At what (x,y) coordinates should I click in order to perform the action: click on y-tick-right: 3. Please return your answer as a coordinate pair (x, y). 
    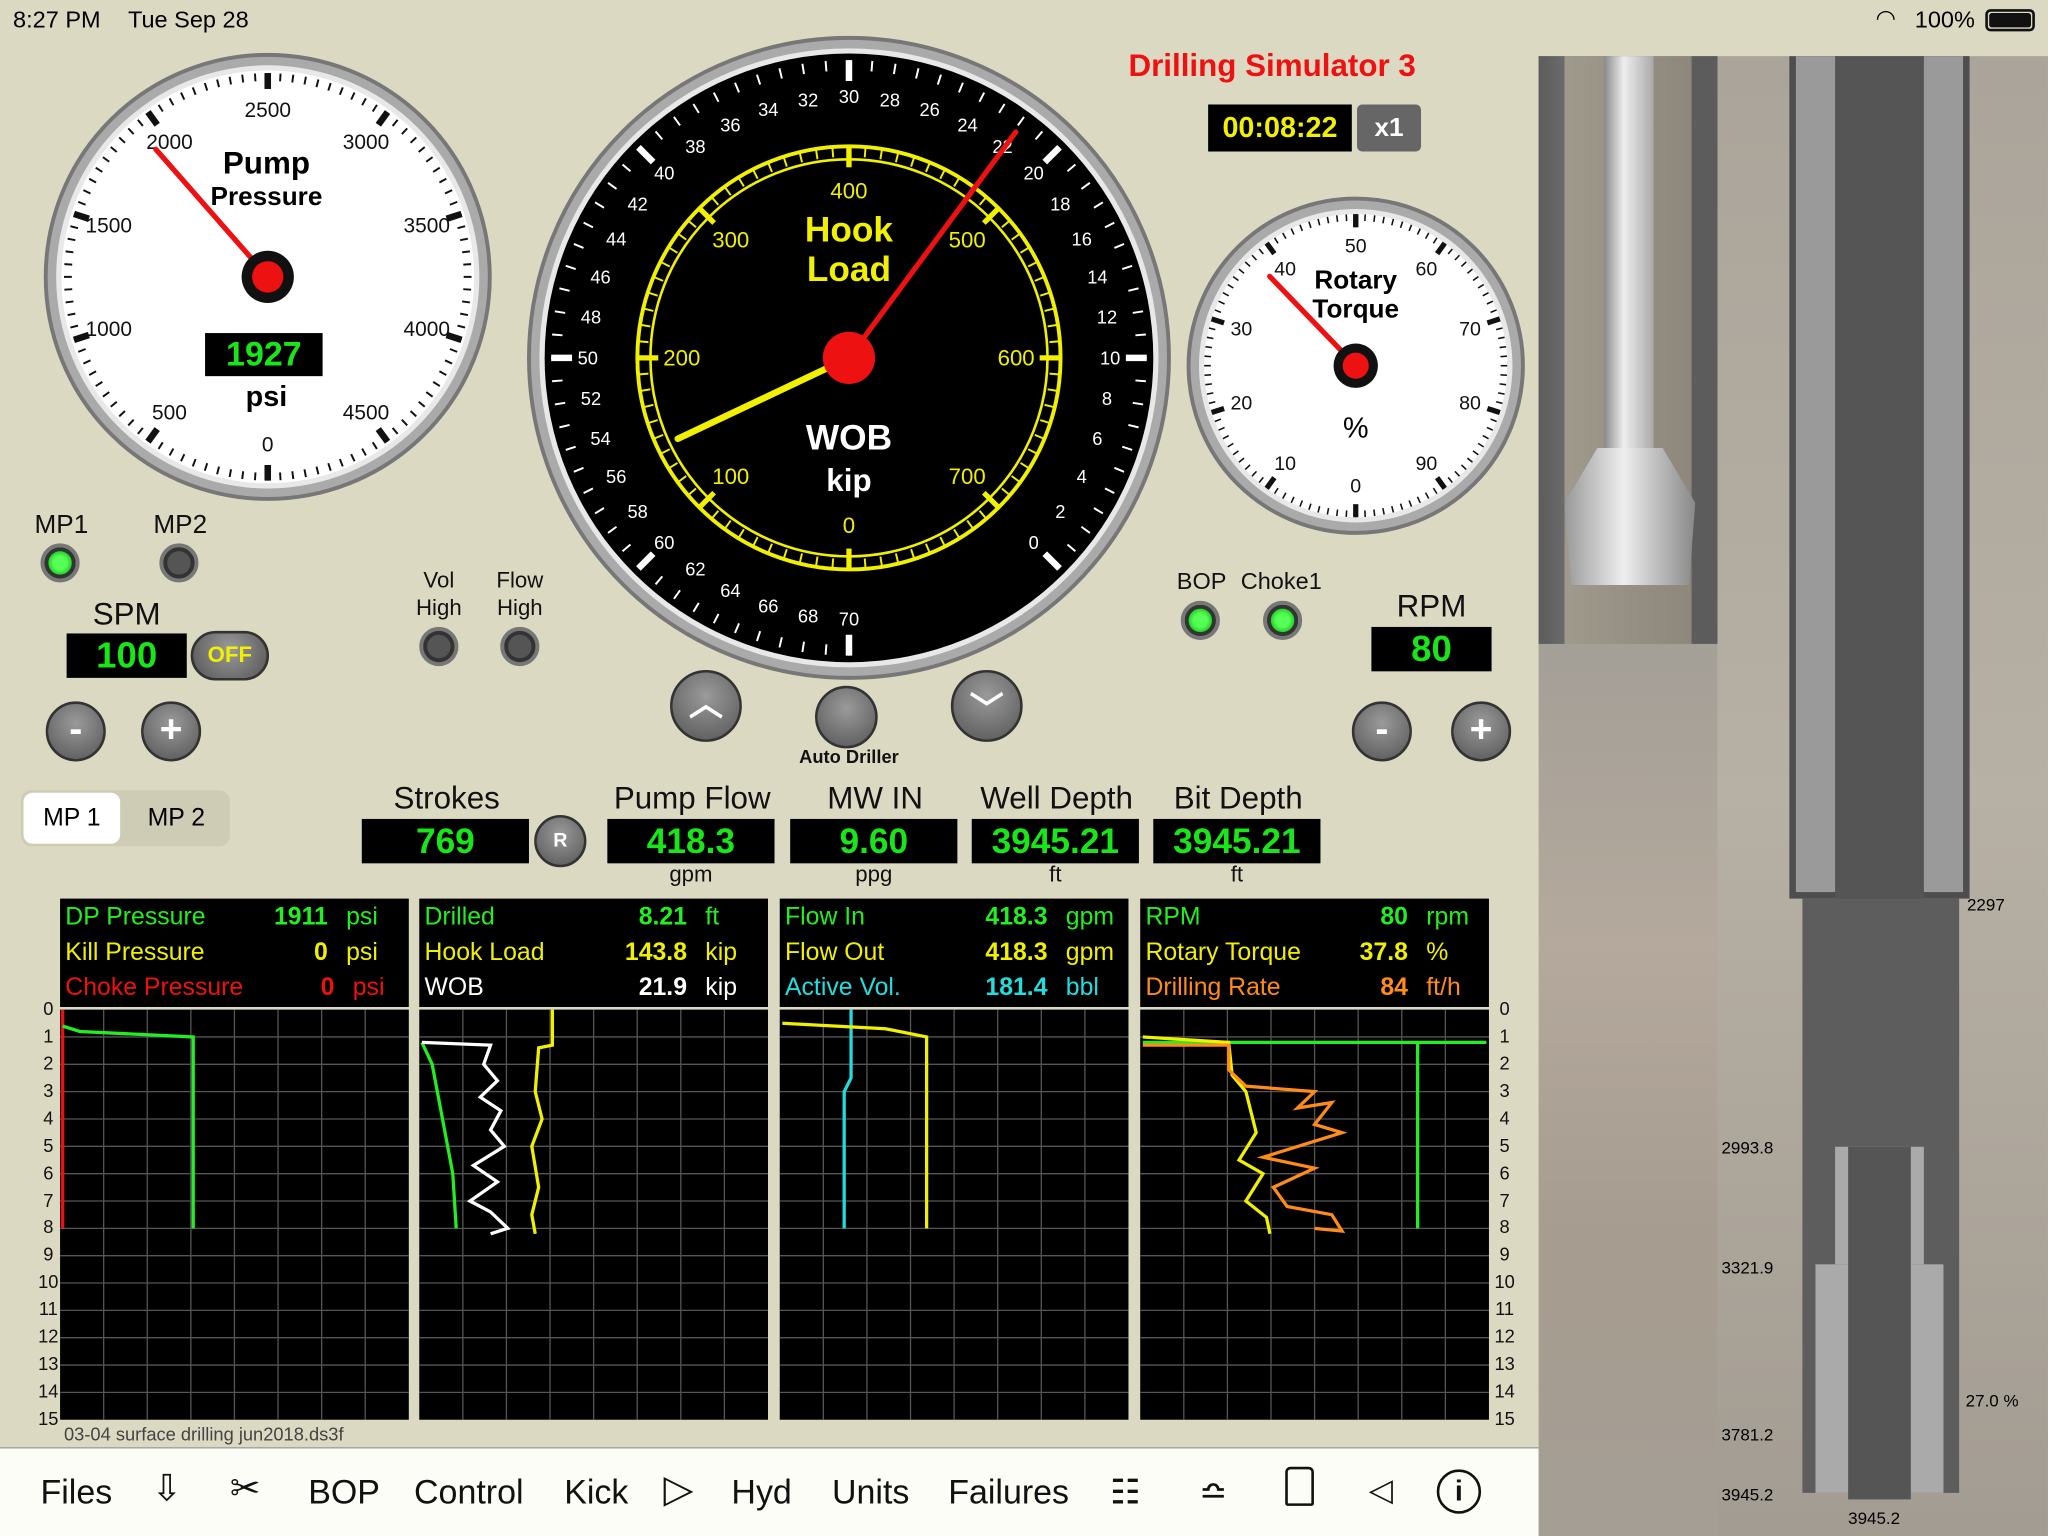
    Looking at the image, I should click on (1504, 1090).